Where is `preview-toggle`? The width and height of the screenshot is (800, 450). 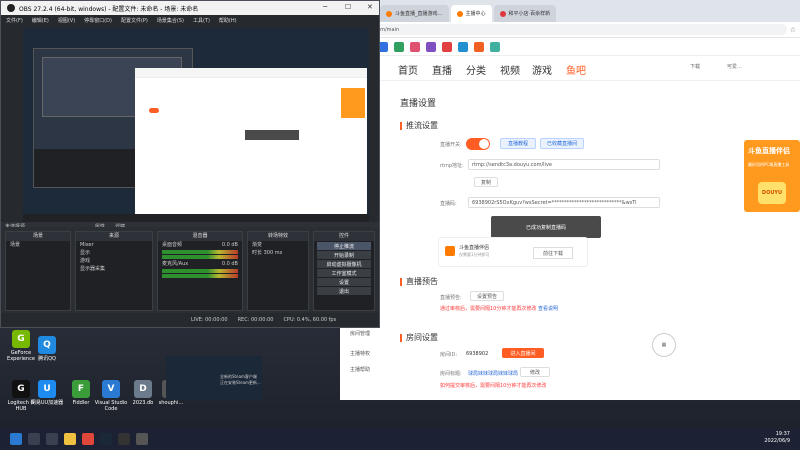
preview-toggle is located at coordinates (154, 110).